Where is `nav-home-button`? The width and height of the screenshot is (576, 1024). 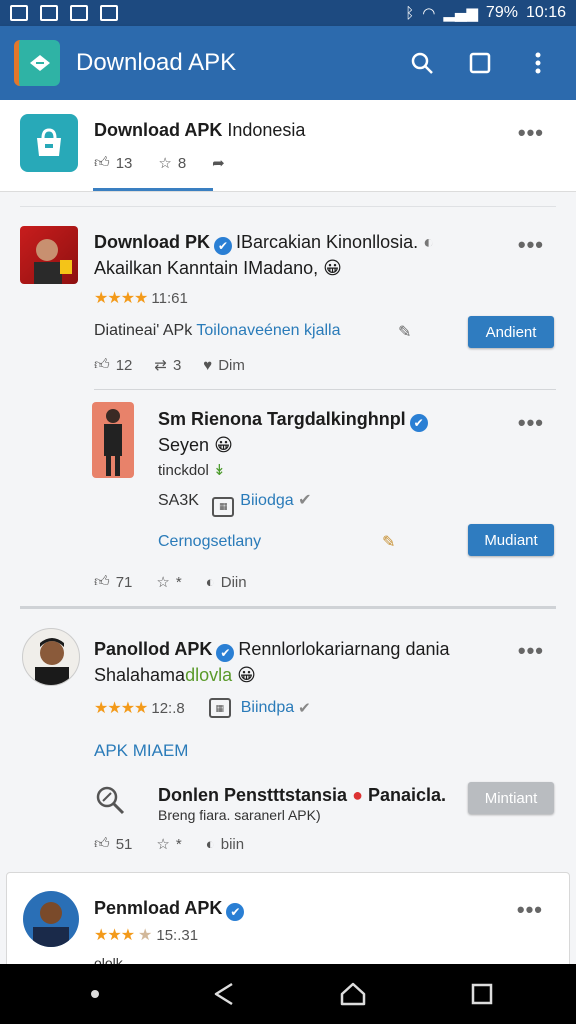
nav-home-button is located at coordinates (353, 994).